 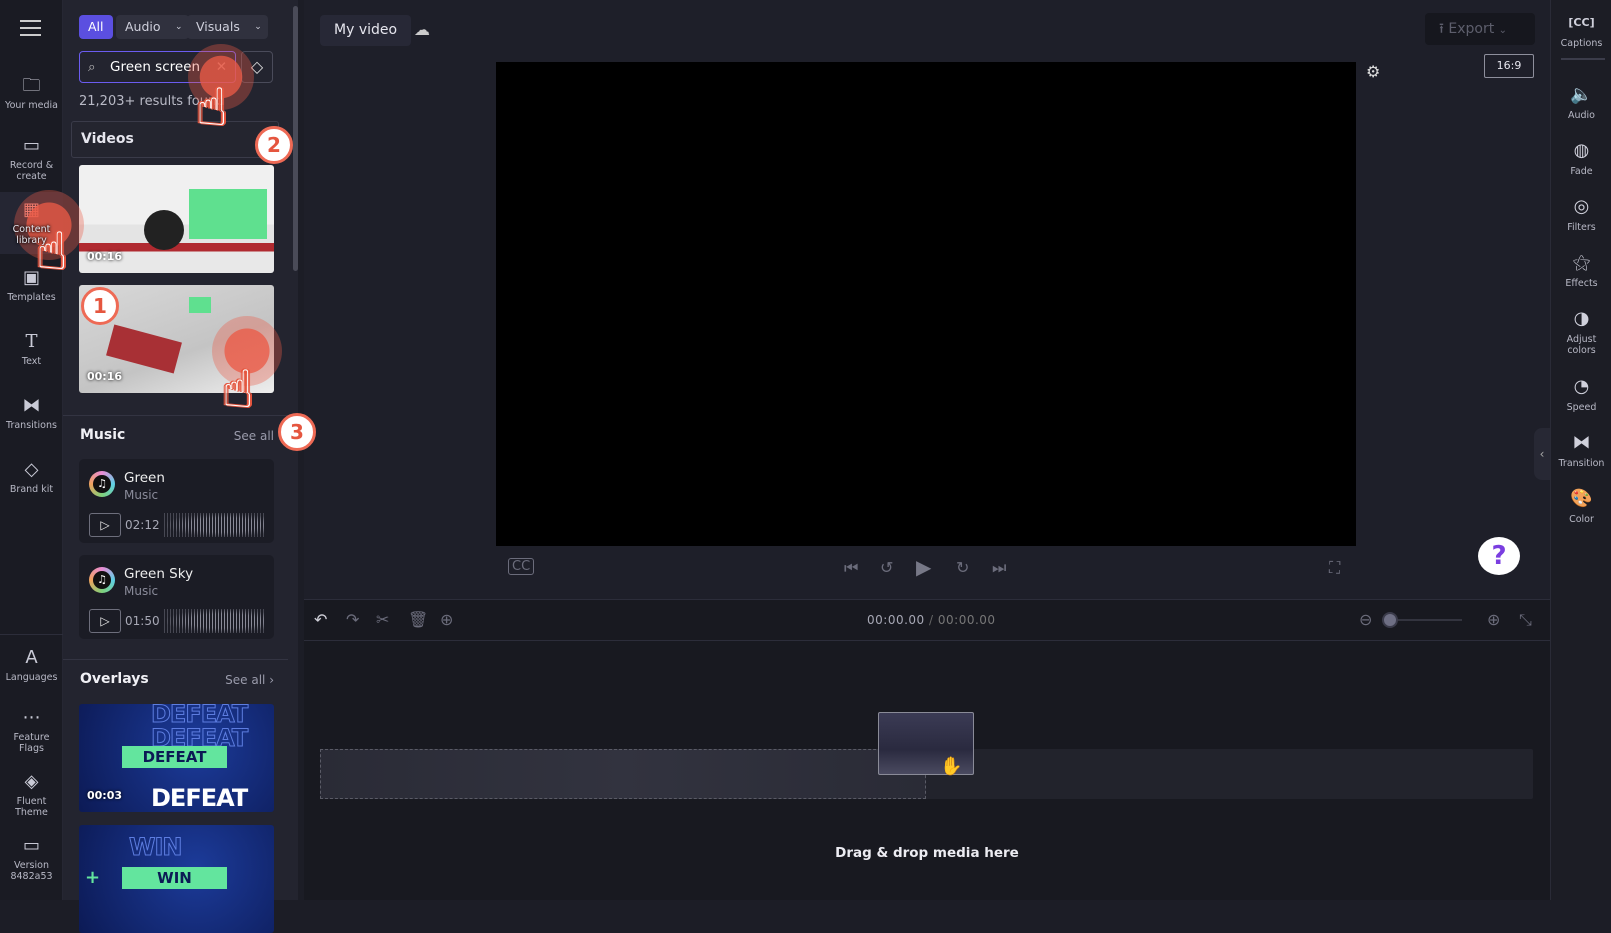 What do you see at coordinates (31, 807) in the screenshot?
I see `nav-label: Fluent Theme` at bounding box center [31, 807].